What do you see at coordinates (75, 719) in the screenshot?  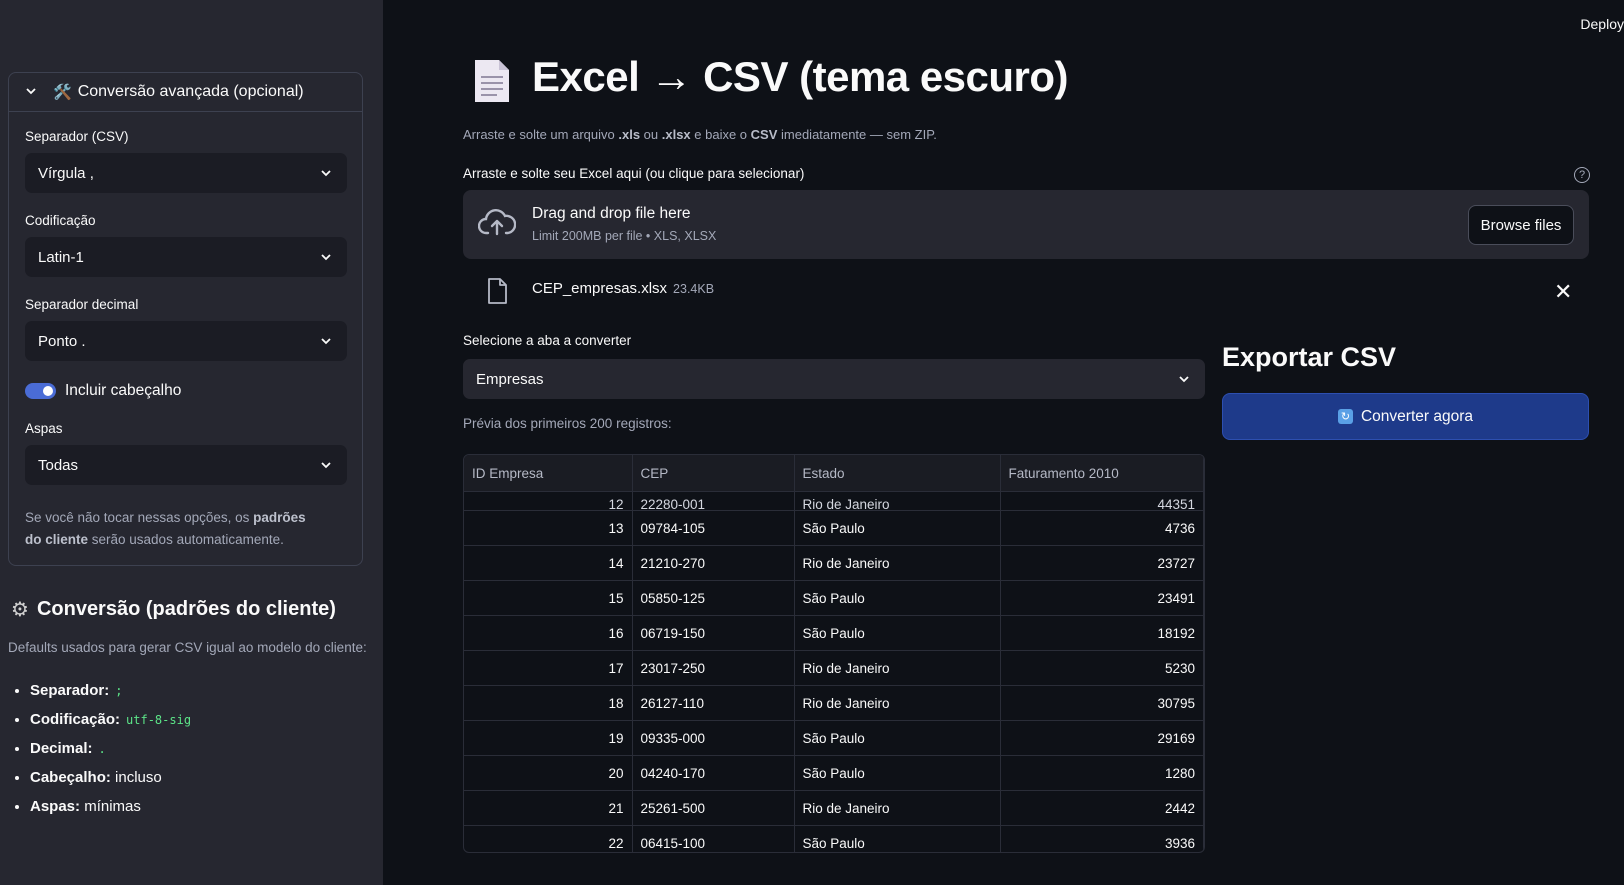 I see `item-key: Codificação:` at bounding box center [75, 719].